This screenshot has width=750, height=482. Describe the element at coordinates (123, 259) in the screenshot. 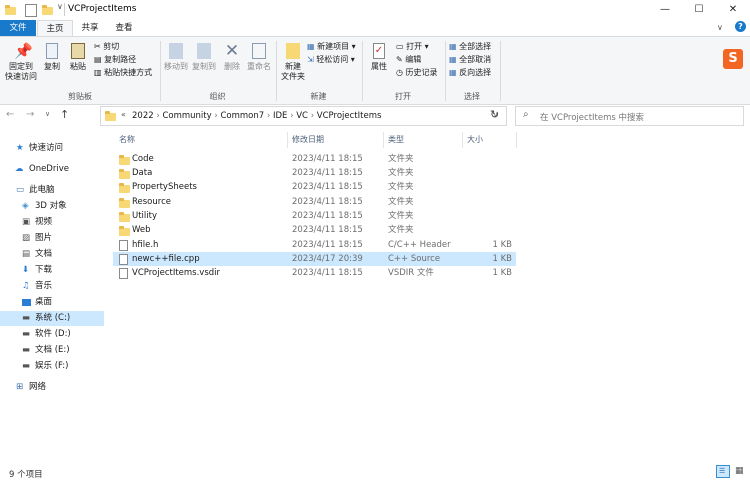

I see `cpp-file-icon` at that location.